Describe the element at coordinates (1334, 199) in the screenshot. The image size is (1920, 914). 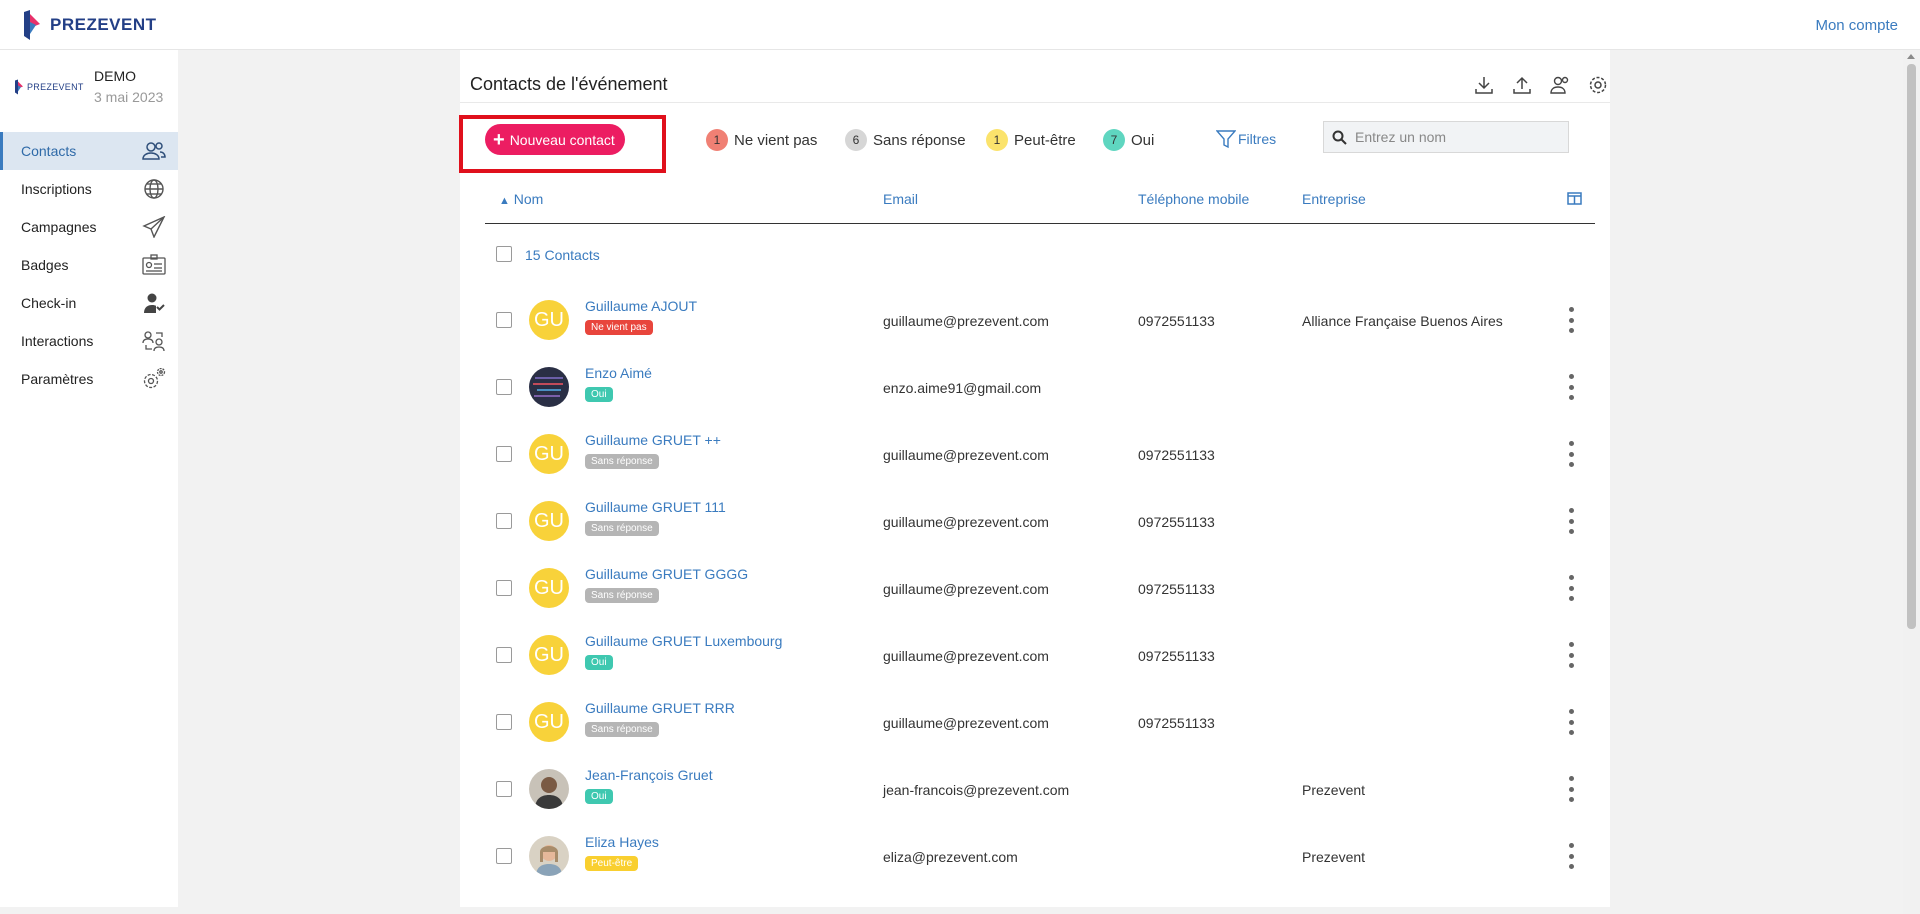
I see `column-header-company: Entreprise` at that location.